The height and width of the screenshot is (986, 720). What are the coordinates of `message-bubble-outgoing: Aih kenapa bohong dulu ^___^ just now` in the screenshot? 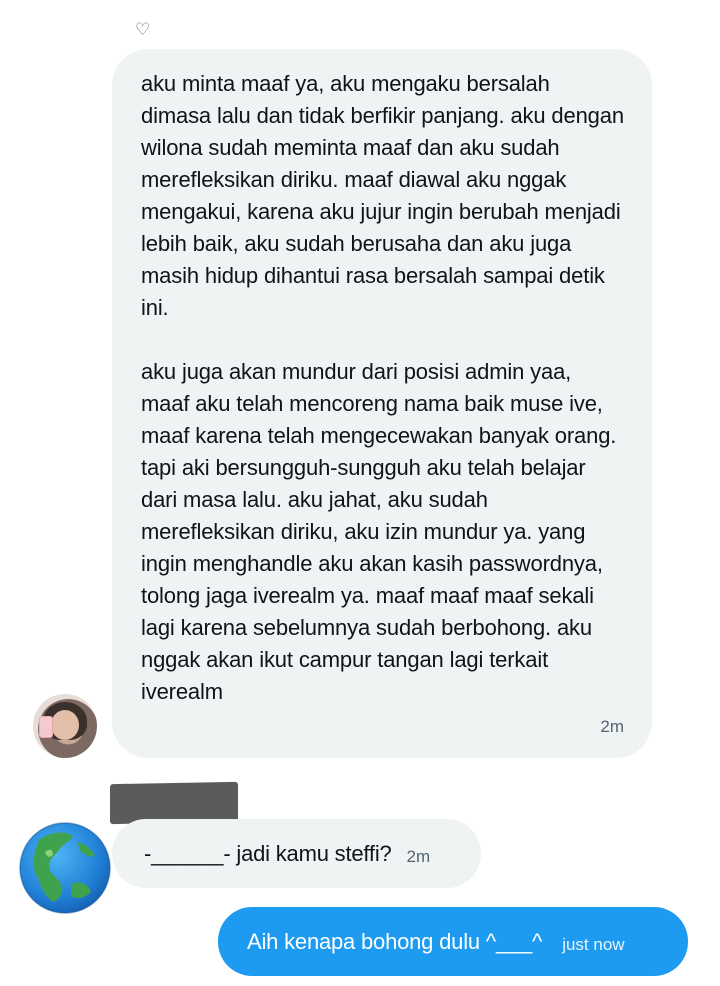 It's located at (453, 941).